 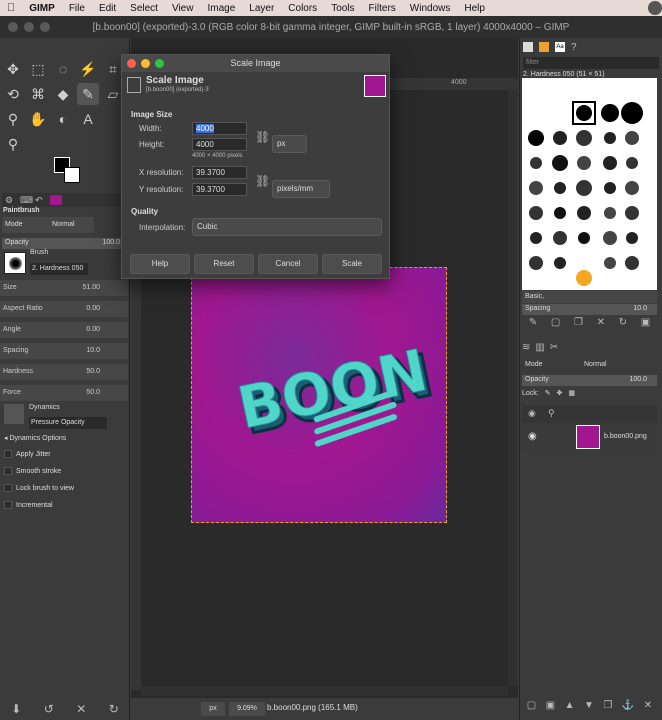 What do you see at coordinates (533, 324) in the screenshot?
I see `edit-brush-icon: ✎` at bounding box center [533, 324].